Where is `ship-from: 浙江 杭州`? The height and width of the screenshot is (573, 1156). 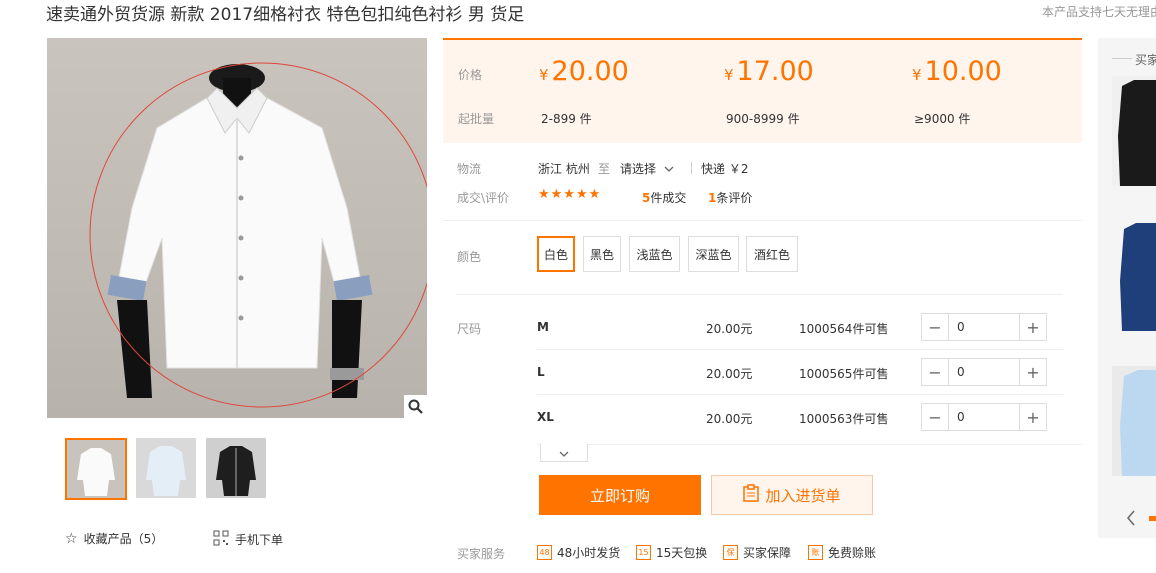
ship-from: 浙江 杭州 is located at coordinates (564, 169).